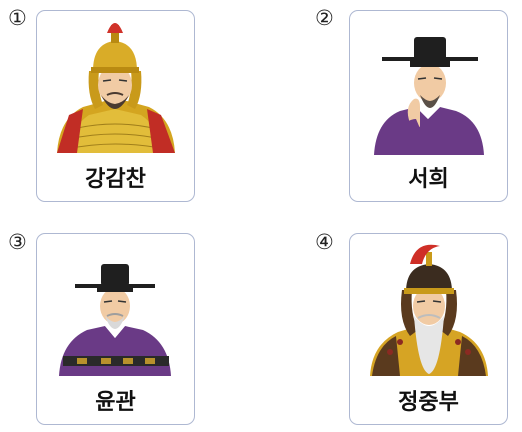  What do you see at coordinates (428, 402) in the screenshot?
I see `name-label: 정중부` at bounding box center [428, 402].